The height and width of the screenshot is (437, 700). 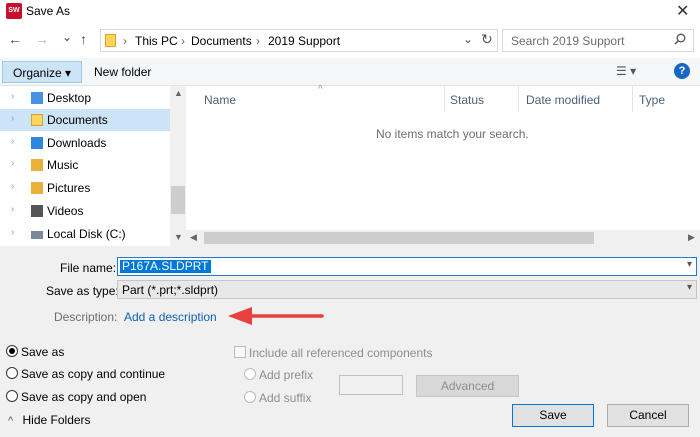 I want to click on nav-item-label: Pictures, so click(x=69, y=188).